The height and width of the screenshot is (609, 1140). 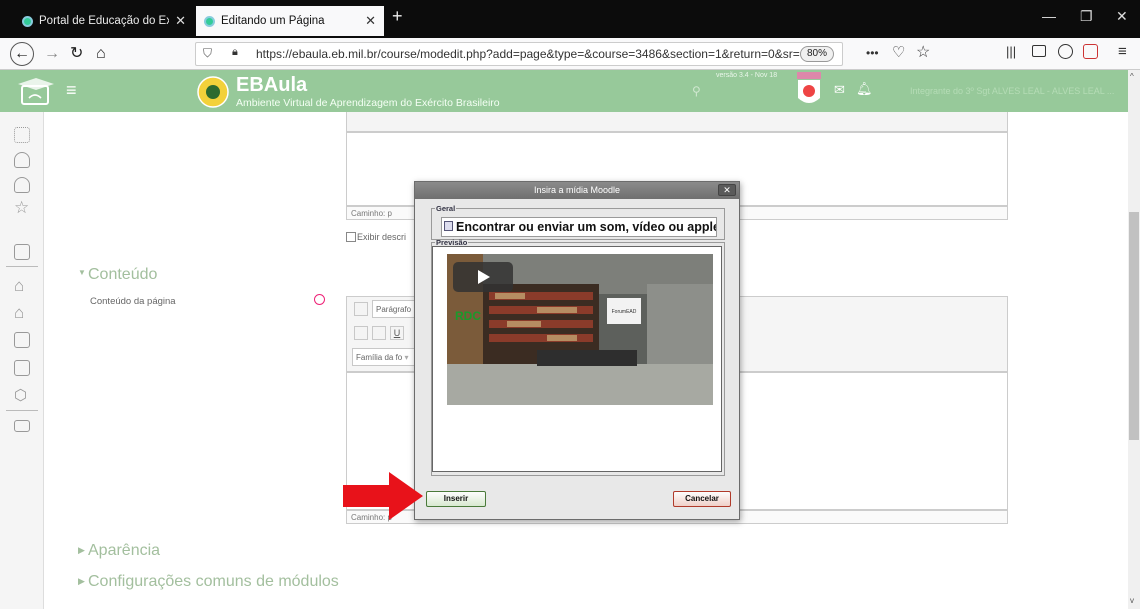 What do you see at coordinates (1065, 51) in the screenshot?
I see `account-icon` at bounding box center [1065, 51].